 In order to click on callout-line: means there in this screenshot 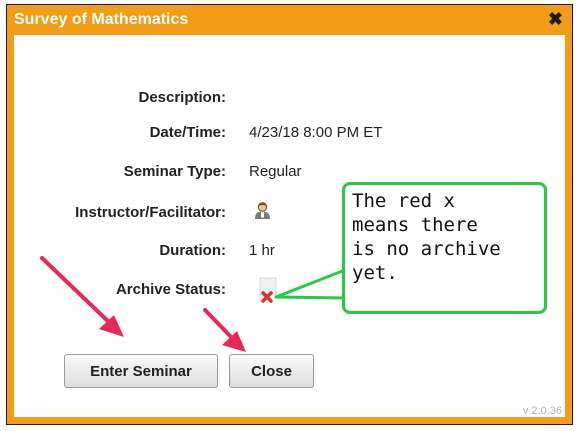, I will do `click(415, 225)`.